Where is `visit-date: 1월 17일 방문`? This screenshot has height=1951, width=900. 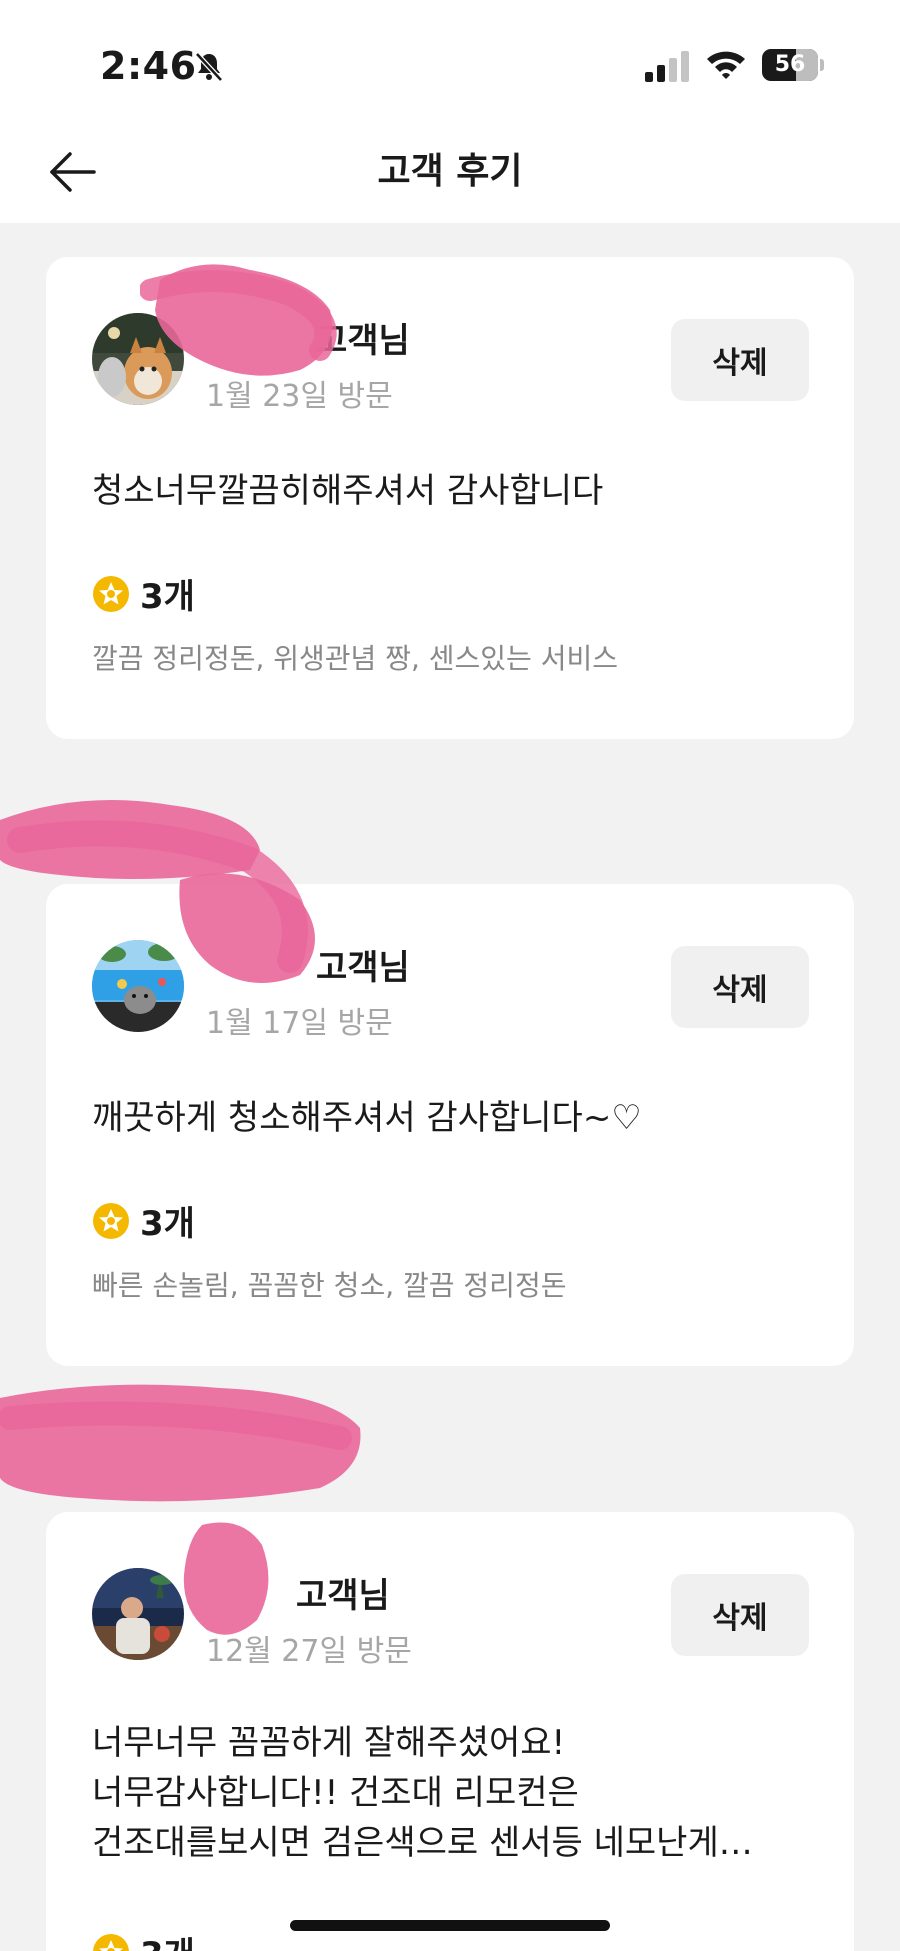 visit-date: 1월 17일 방문 is located at coordinates (299, 1023).